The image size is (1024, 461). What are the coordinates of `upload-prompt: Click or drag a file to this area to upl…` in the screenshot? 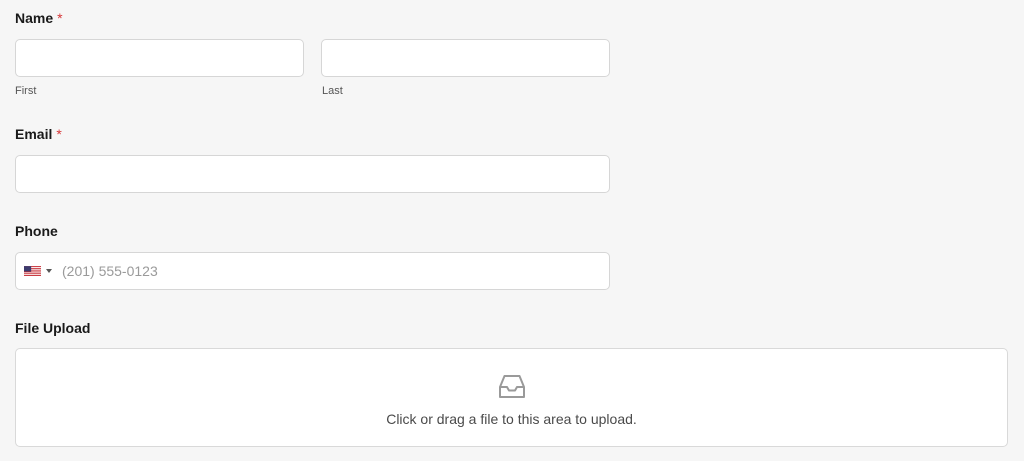 It's located at (511, 419).